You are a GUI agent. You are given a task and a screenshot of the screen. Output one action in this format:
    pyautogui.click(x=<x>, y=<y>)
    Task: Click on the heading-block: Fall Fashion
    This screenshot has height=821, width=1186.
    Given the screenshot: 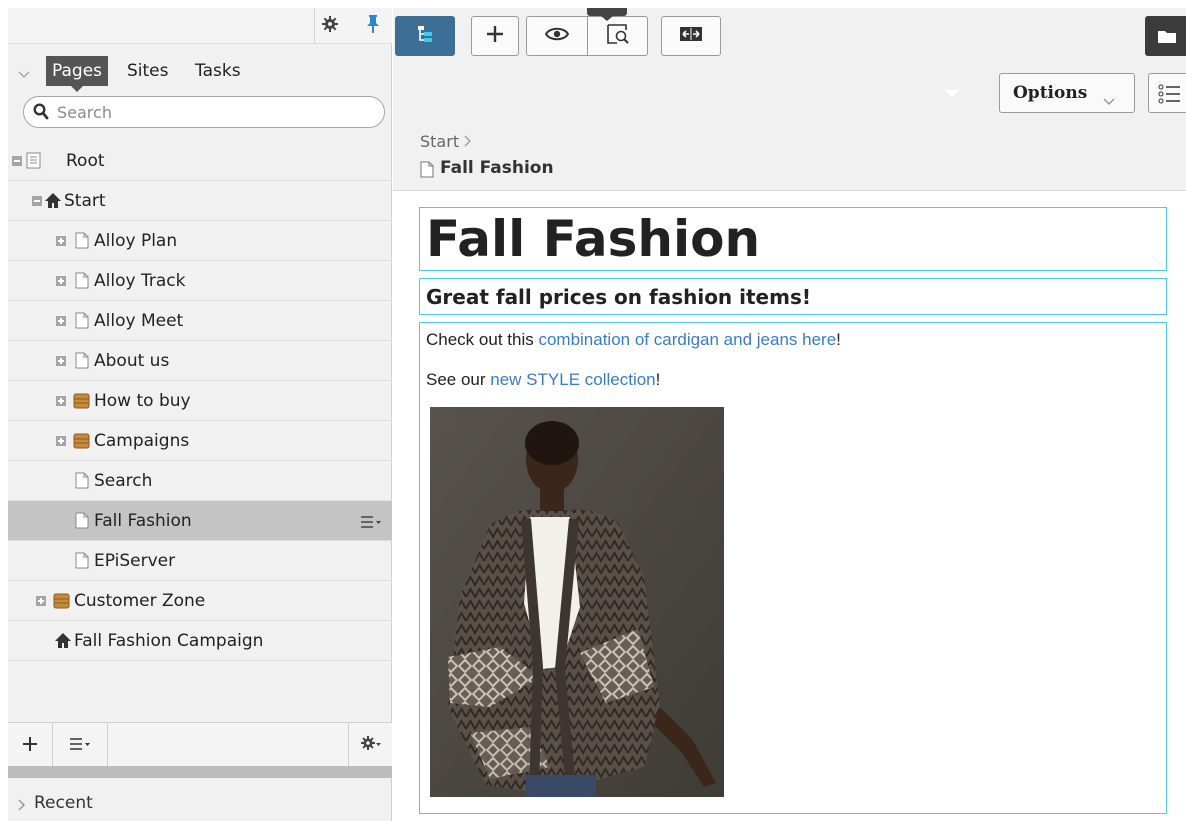 What is the action you would take?
    pyautogui.click(x=793, y=239)
    